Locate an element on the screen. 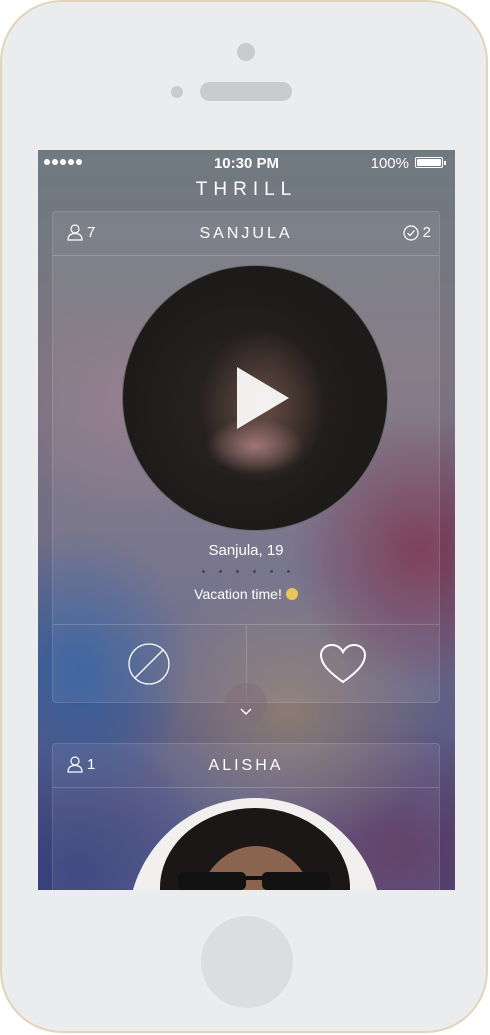 The height and width of the screenshot is (1035, 490). heart-icon is located at coordinates (342, 663).